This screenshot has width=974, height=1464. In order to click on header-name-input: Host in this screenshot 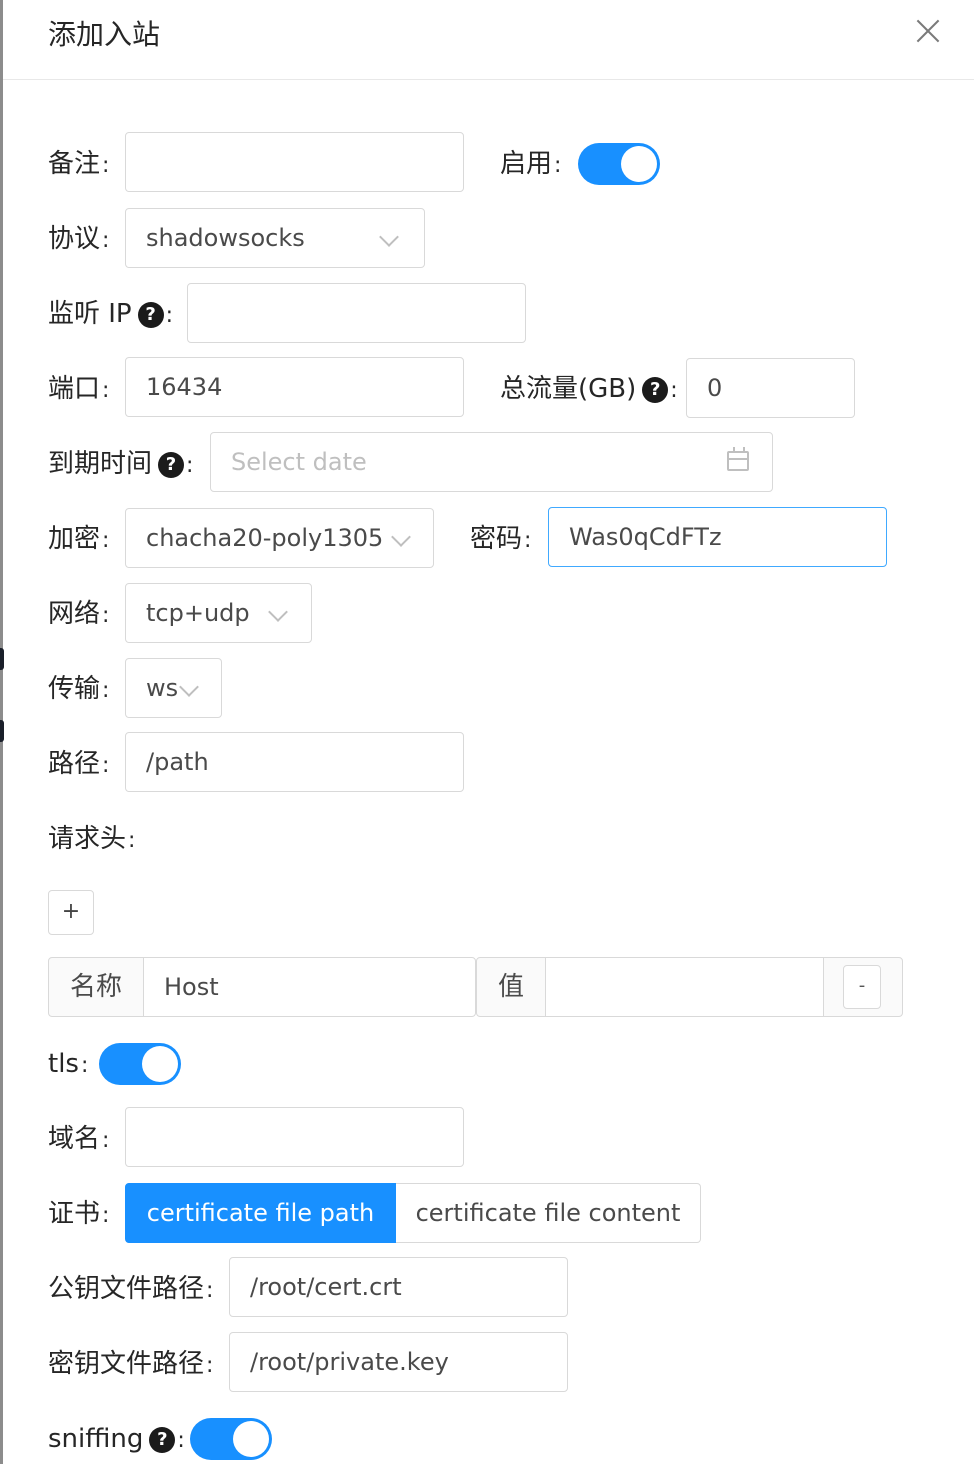, I will do `click(309, 987)`.